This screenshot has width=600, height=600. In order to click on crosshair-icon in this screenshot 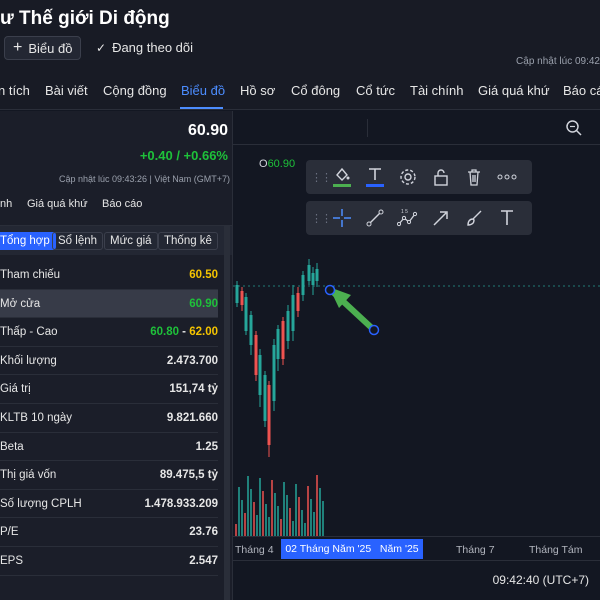, I will do `click(341, 218)`.